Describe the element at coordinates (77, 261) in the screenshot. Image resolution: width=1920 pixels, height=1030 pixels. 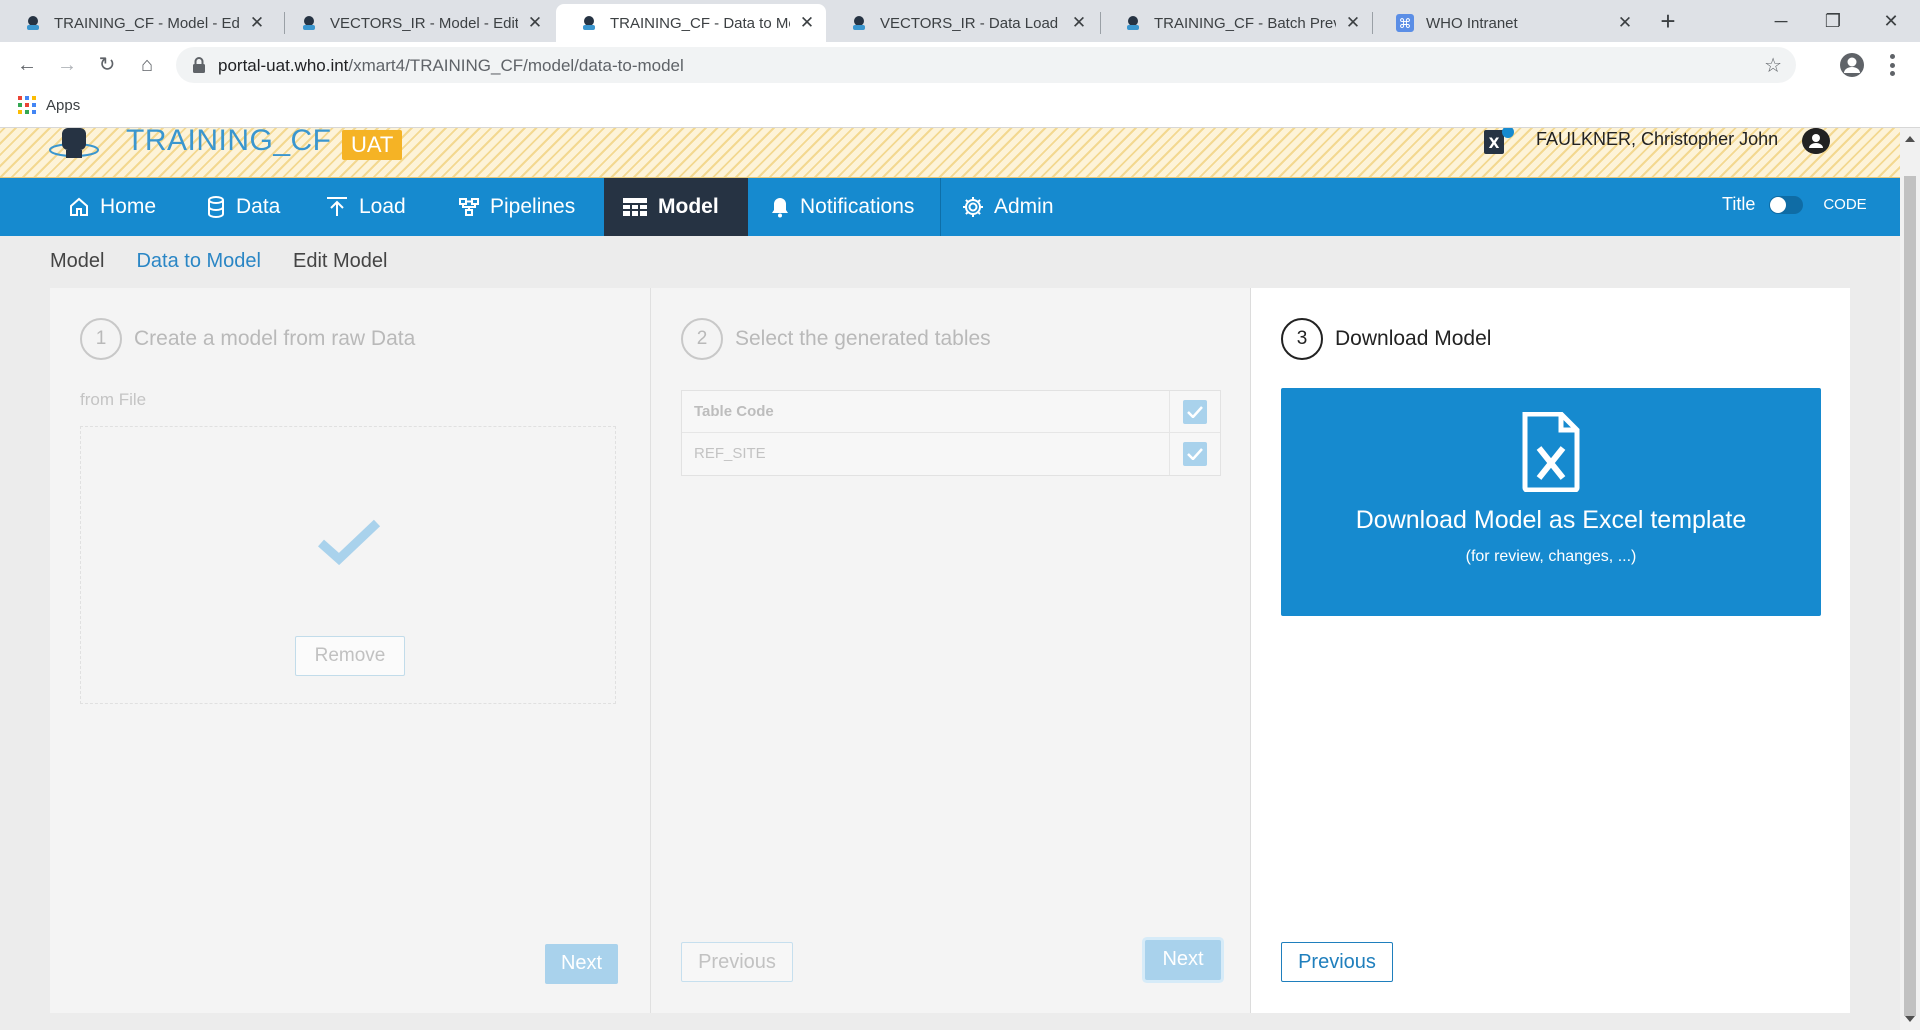
I see `subnav-model: Model` at that location.